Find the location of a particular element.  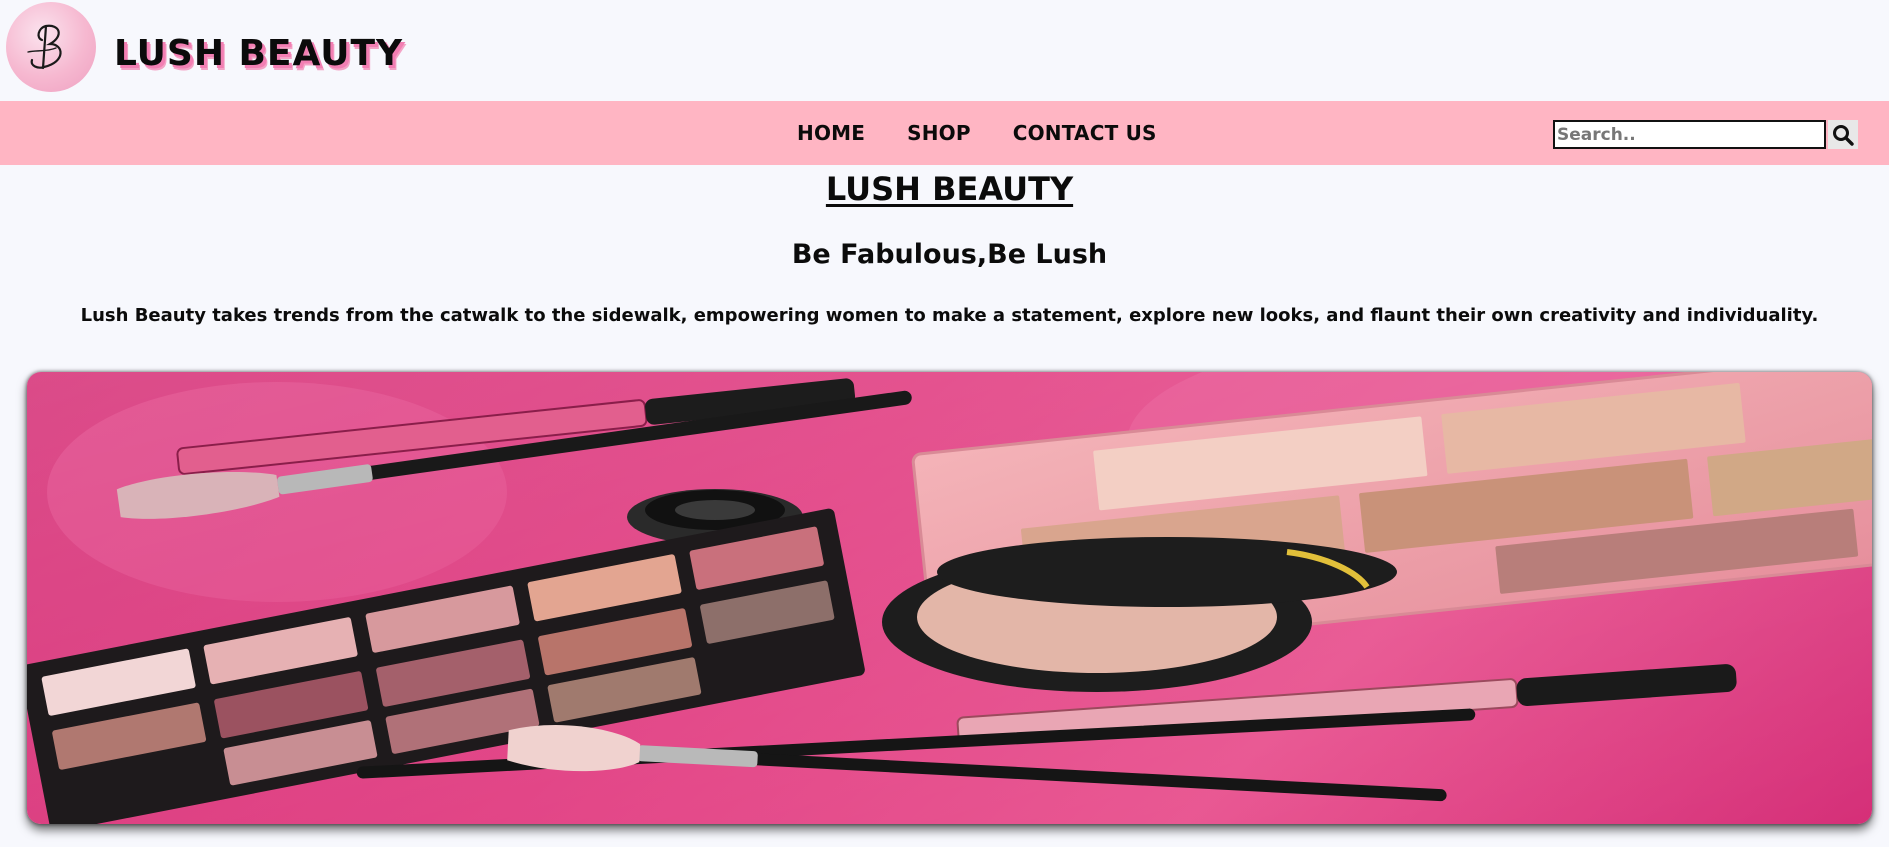

nav-links: HOME SHOP CONTACT US is located at coordinates (977, 133).